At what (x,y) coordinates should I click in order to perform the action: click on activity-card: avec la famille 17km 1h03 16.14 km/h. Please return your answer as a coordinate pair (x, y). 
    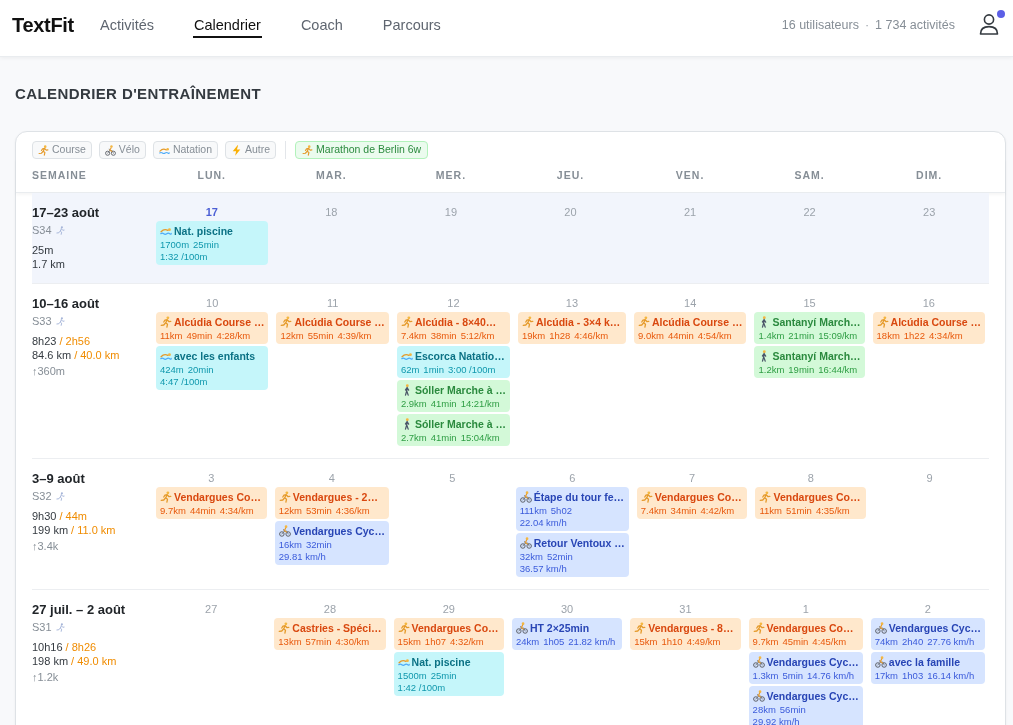
    Looking at the image, I should click on (927, 668).